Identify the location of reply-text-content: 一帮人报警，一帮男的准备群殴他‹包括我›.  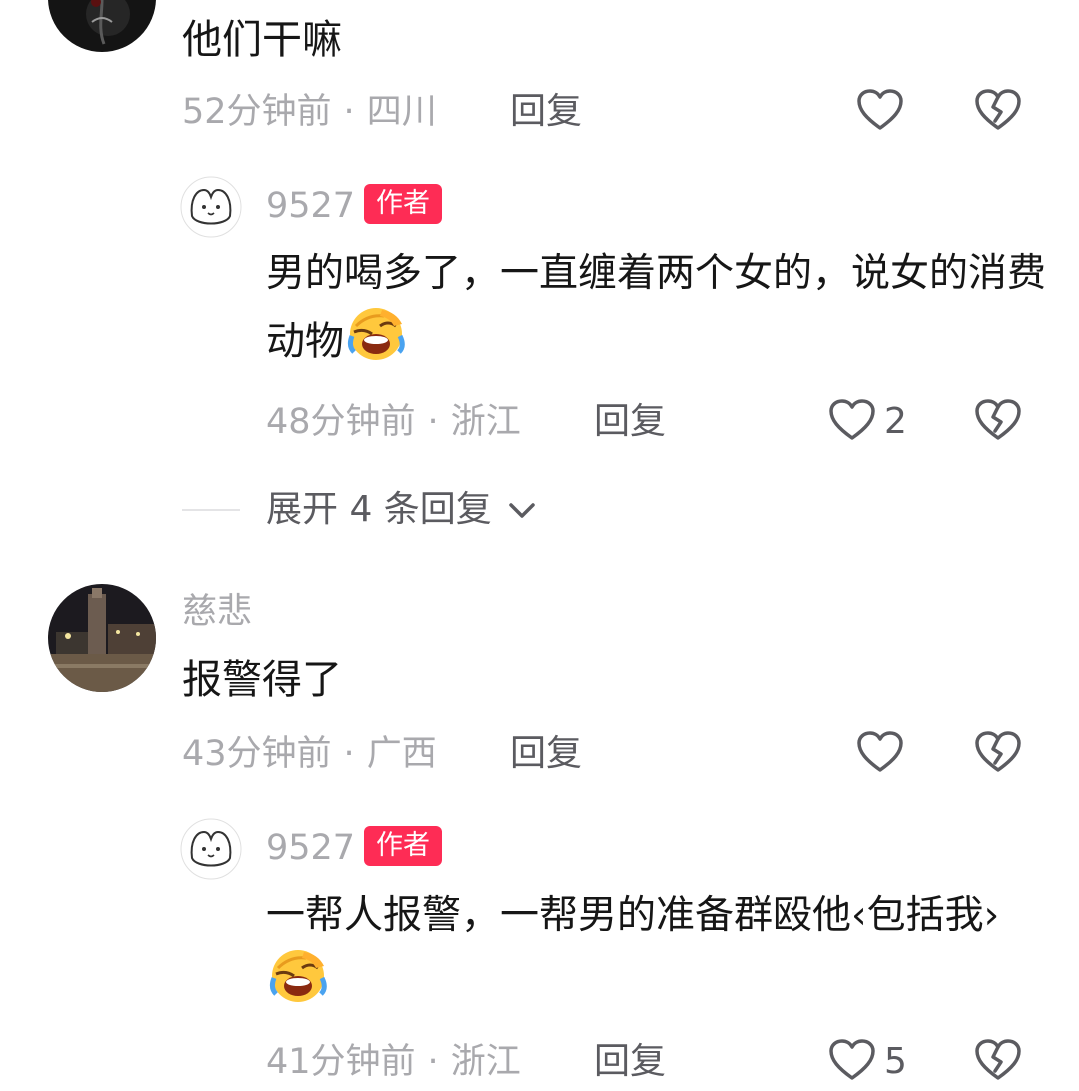
(633, 915).